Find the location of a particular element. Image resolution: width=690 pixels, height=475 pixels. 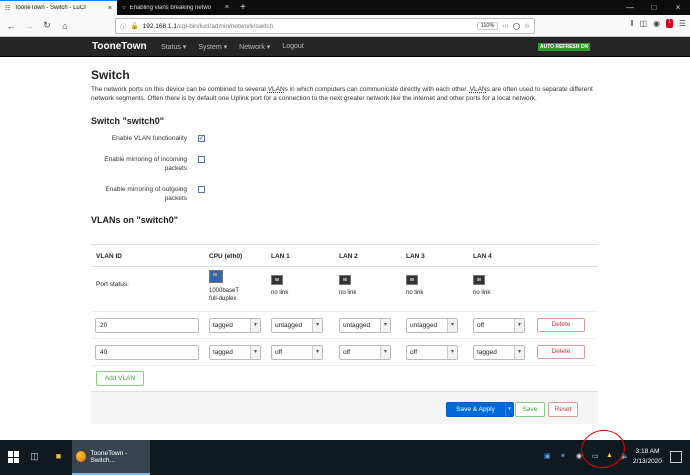

info-icon: ⓘ is located at coordinates (123, 26).